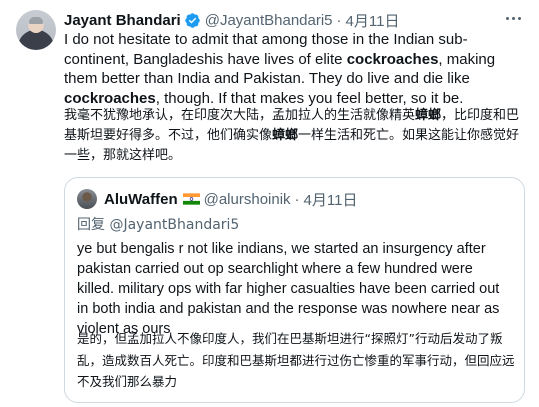  I want to click on india-flag-icon, so click(191, 199).